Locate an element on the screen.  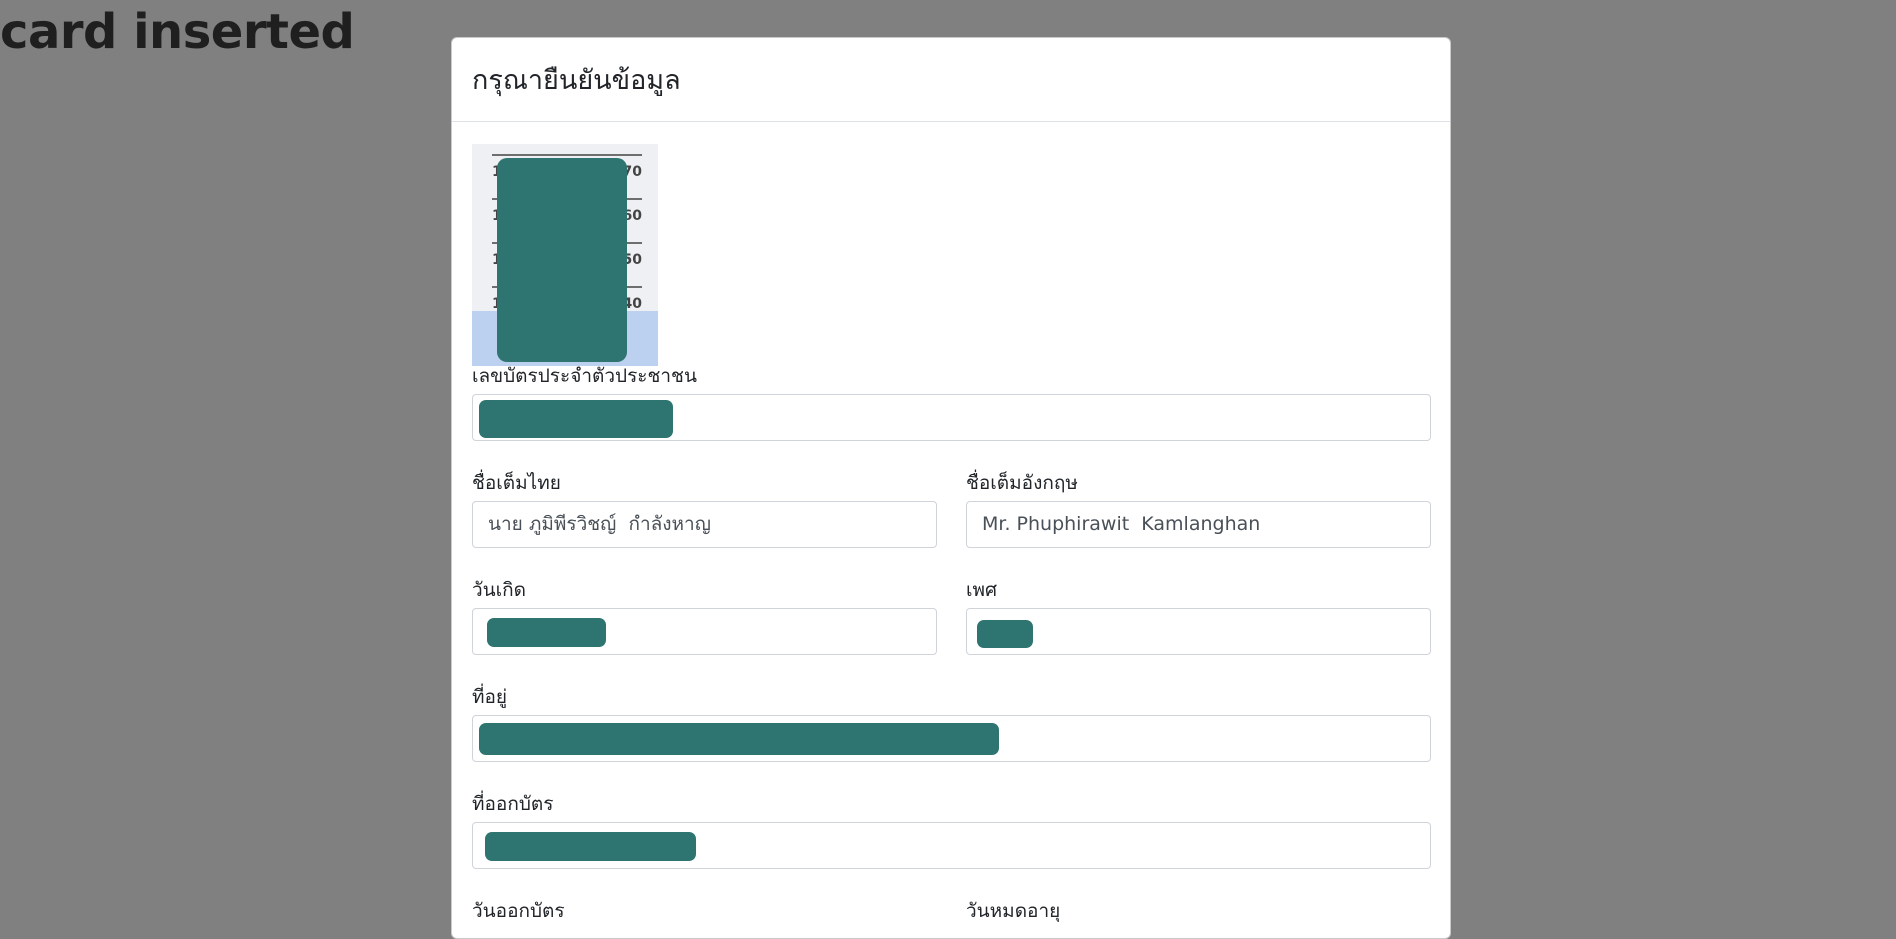
name-th-label: ชื่อเต็มไทย is located at coordinates (516, 483).